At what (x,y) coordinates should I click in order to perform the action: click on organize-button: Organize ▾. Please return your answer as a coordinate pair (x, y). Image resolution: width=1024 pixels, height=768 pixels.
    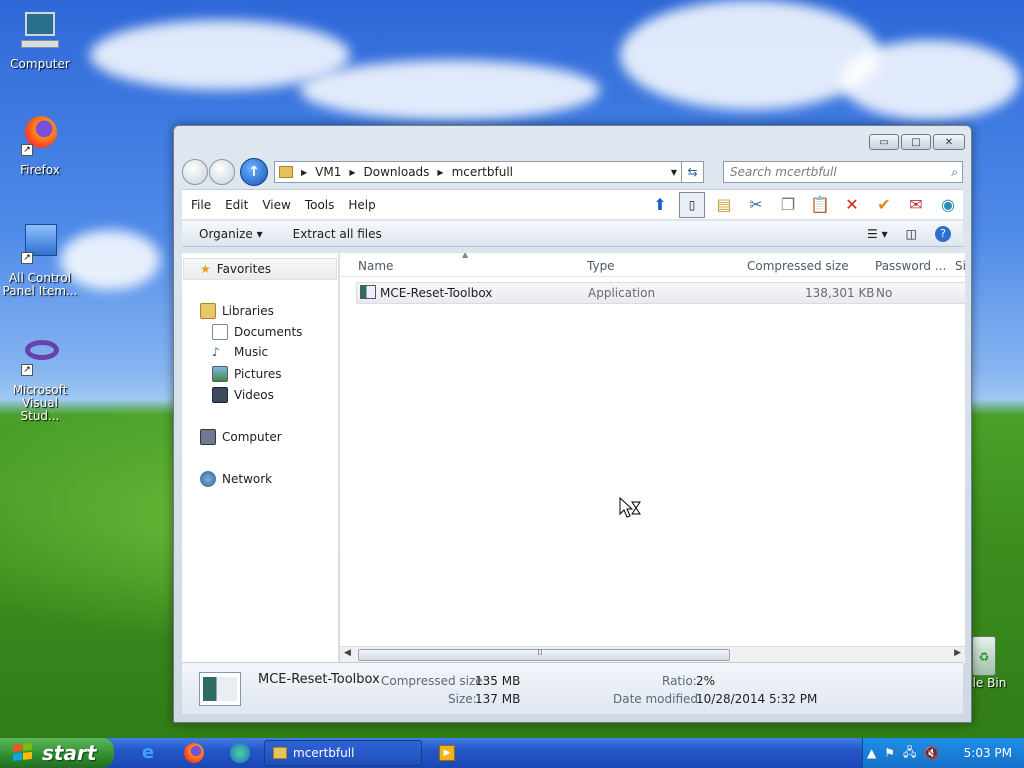
    Looking at the image, I should click on (231, 234).